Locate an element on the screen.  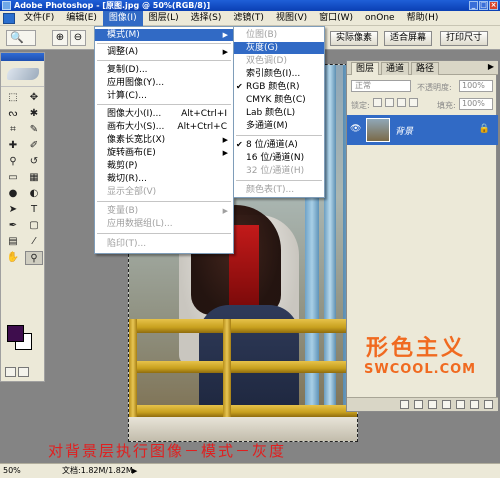
tab-layers: 图层 is located at coordinates (365, 68).